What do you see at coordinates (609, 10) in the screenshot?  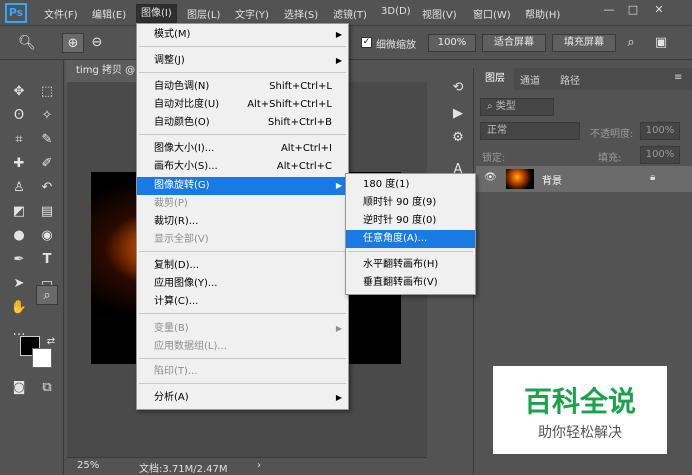 I see `minimize-button: —` at bounding box center [609, 10].